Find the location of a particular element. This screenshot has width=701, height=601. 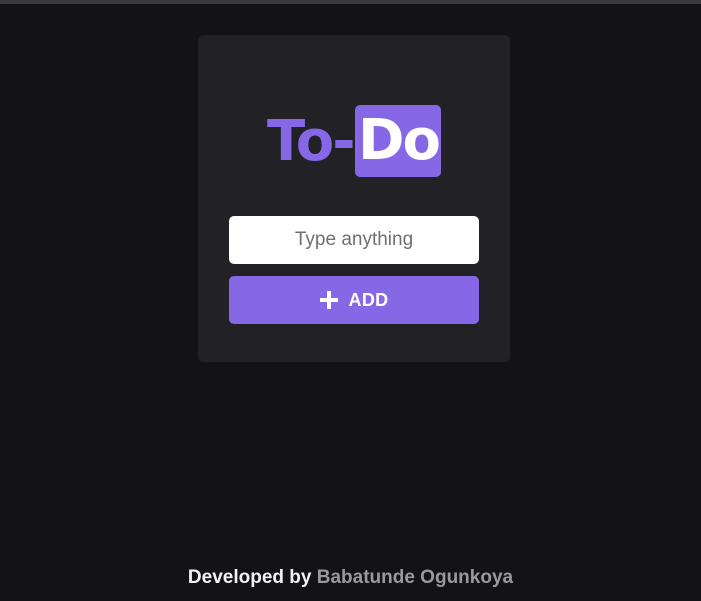

logo-do-badge: Do is located at coordinates (398, 141).